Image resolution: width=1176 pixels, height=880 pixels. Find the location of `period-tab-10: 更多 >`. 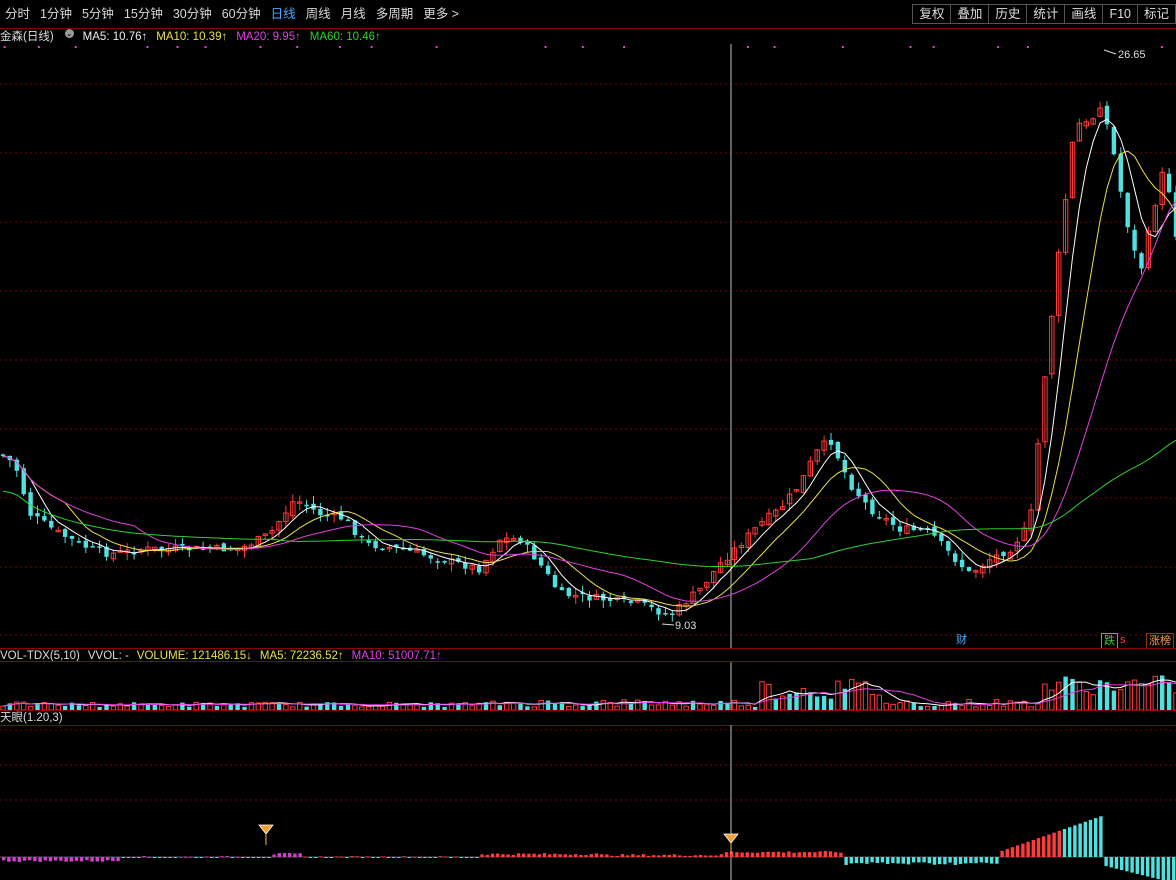

period-tab-10: 更多 > is located at coordinates (441, 14).